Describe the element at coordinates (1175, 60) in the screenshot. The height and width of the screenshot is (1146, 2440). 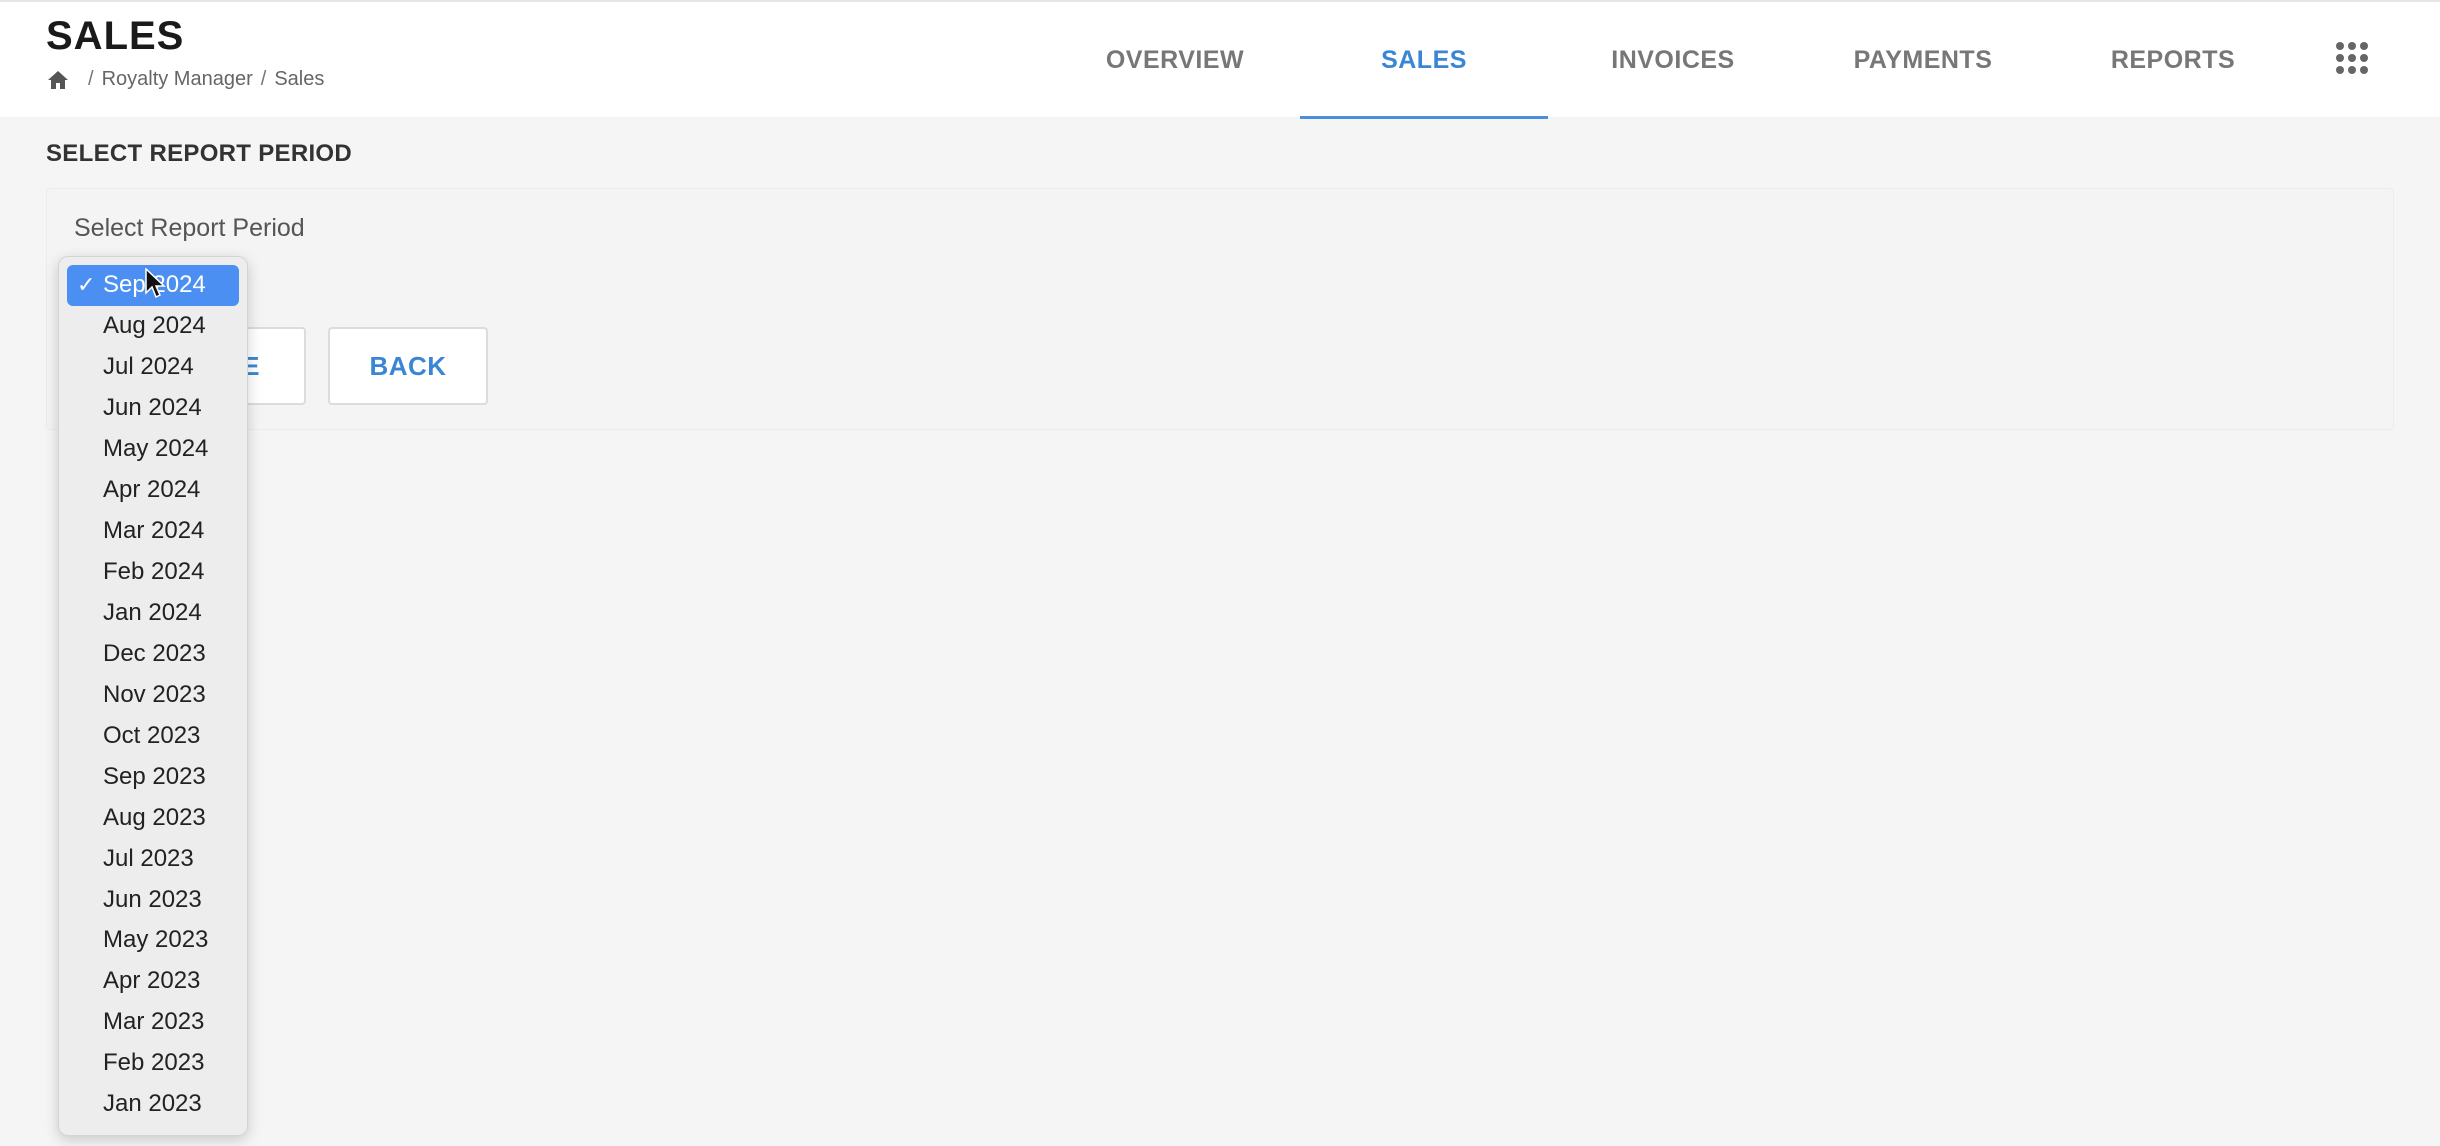
I see `tab-overview: OVERVIEW` at that location.